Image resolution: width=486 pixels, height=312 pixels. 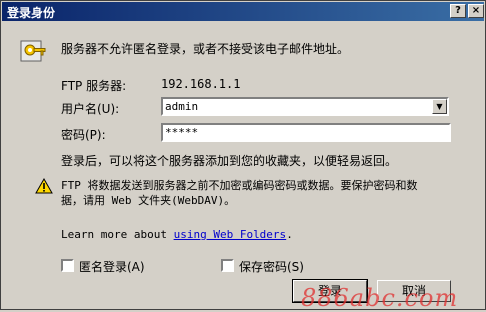 What do you see at coordinates (148, 200) in the screenshot?
I see `warning-line-2: 据，请用 Web 文件夹(WebDAV)。` at bounding box center [148, 200].